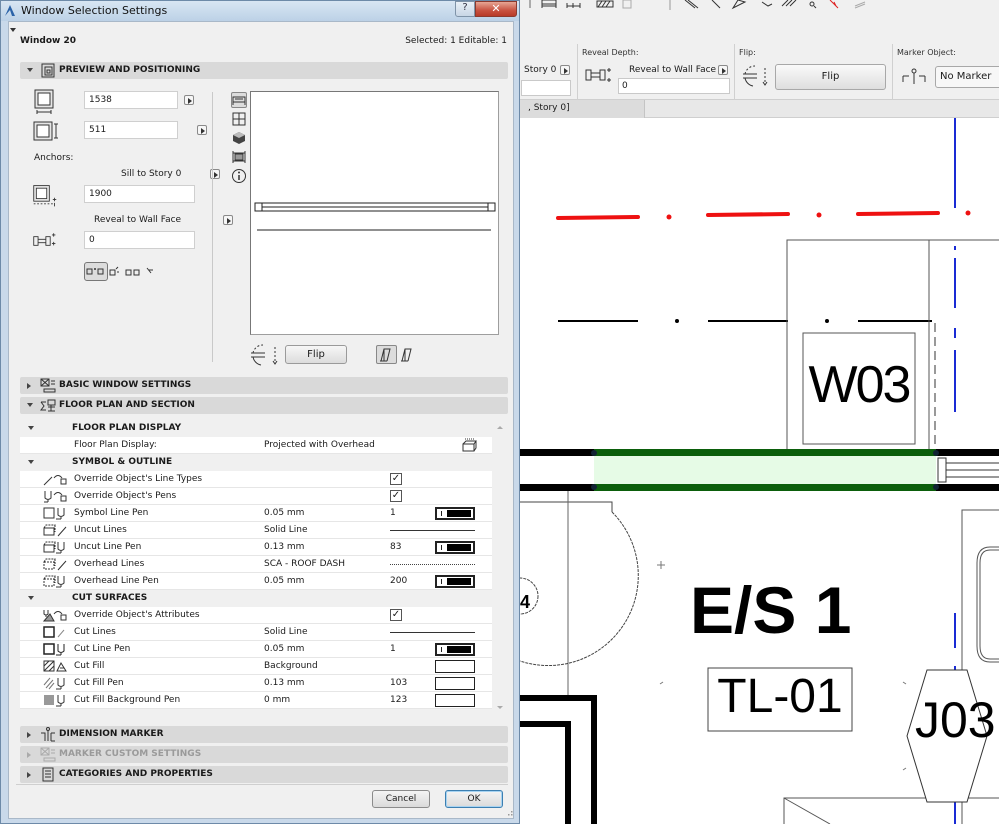  What do you see at coordinates (955, 720) in the screenshot?
I see `hex-tag-text: J03` at bounding box center [955, 720].